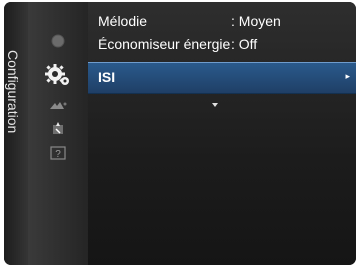  Describe the element at coordinates (347, 76) in the screenshot. I see `right-arrow-icon: ▸` at that location.